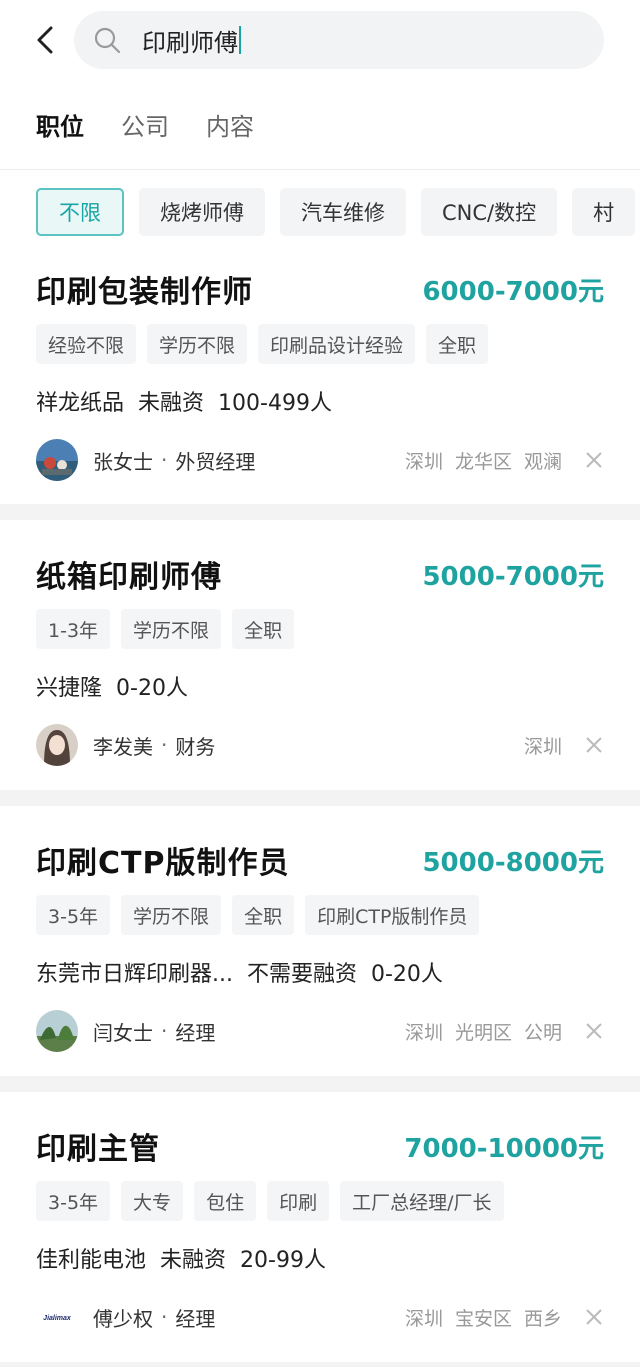  Describe the element at coordinates (163, 863) in the screenshot. I see `job-title: 印刷CTP版制作员` at that location.